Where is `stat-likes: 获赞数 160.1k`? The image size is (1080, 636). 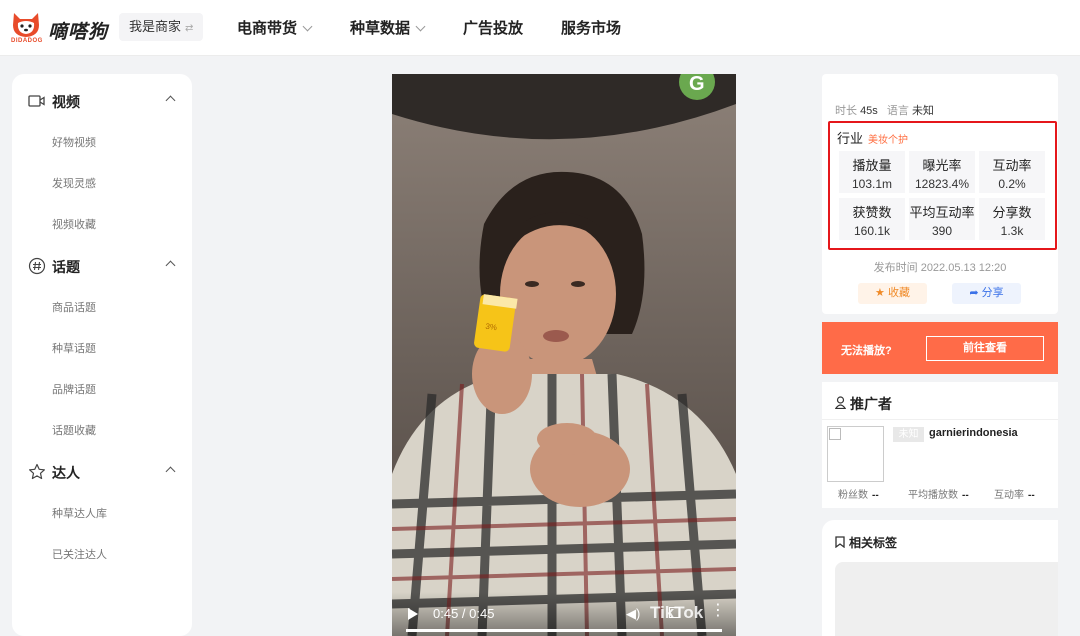
stat-likes: 获赞数 160.1k is located at coordinates (872, 219).